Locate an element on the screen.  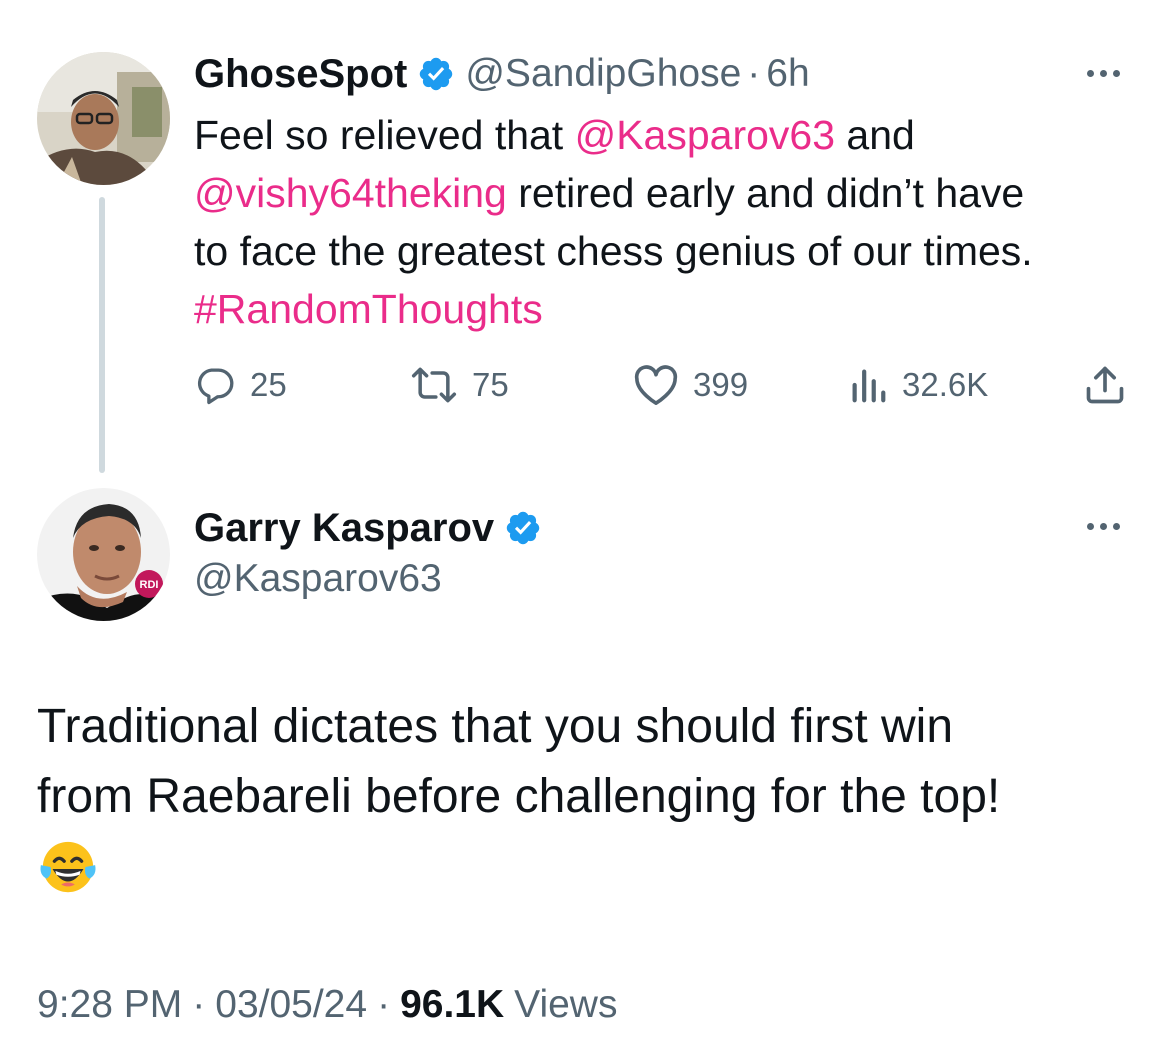
share-button is located at coordinates (1105, 385).